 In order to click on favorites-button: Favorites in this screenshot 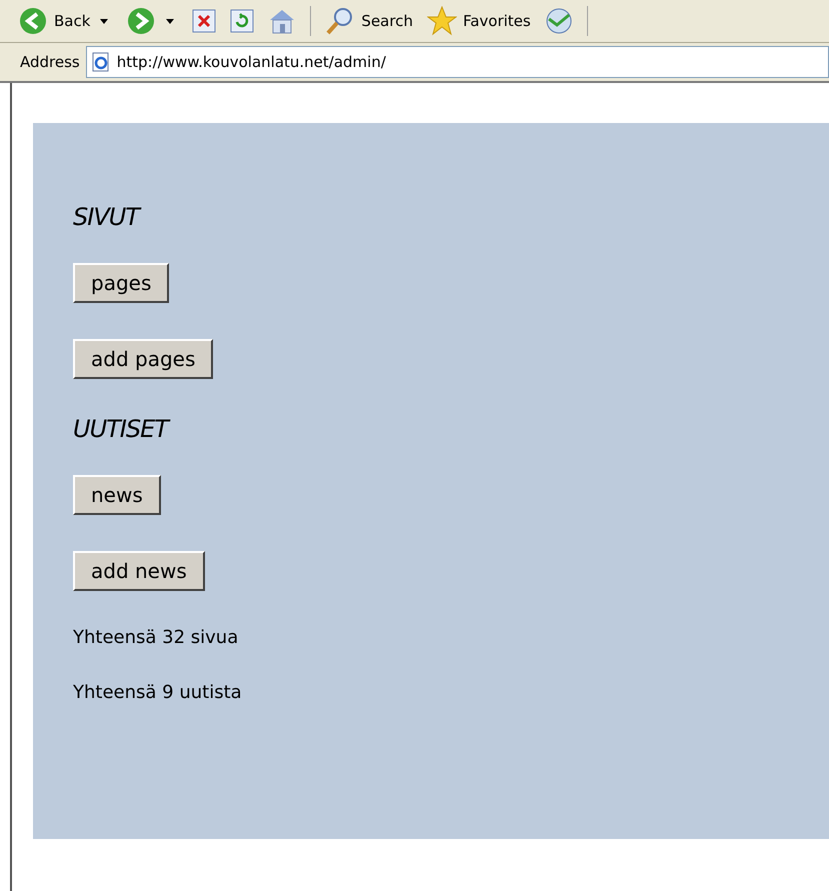, I will do `click(478, 21)`.